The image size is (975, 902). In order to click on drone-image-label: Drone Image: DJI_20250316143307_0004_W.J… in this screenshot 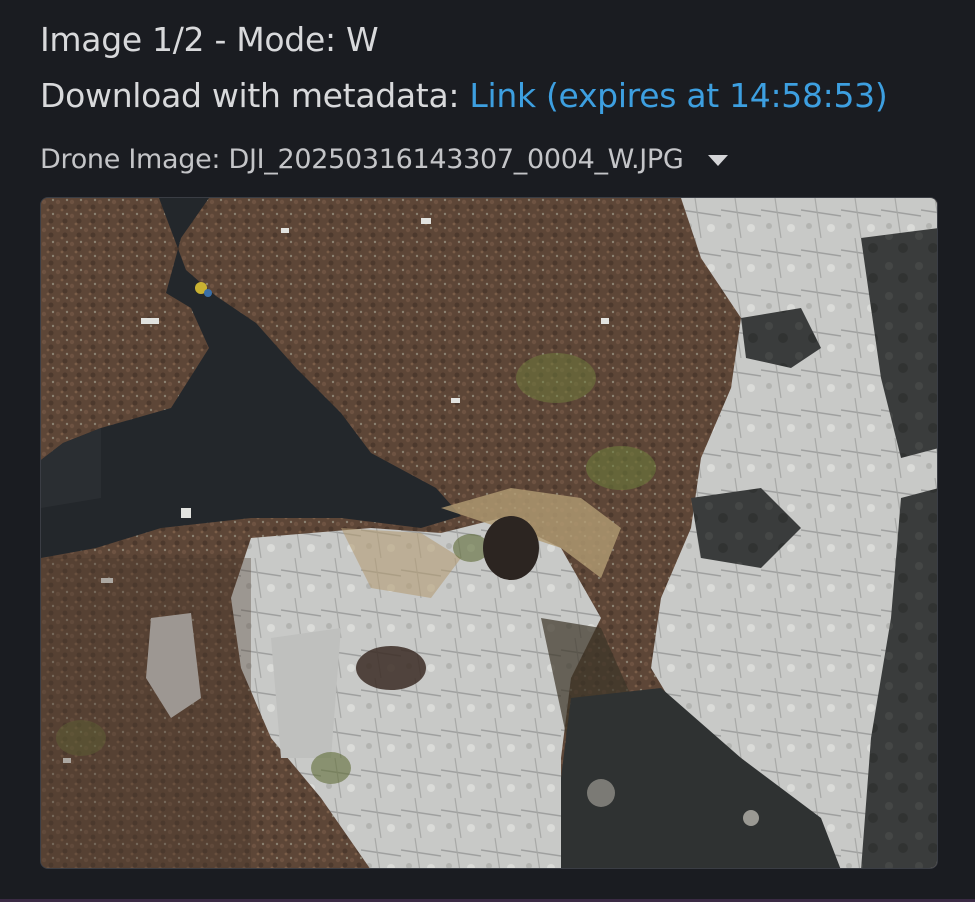, I will do `click(362, 159)`.